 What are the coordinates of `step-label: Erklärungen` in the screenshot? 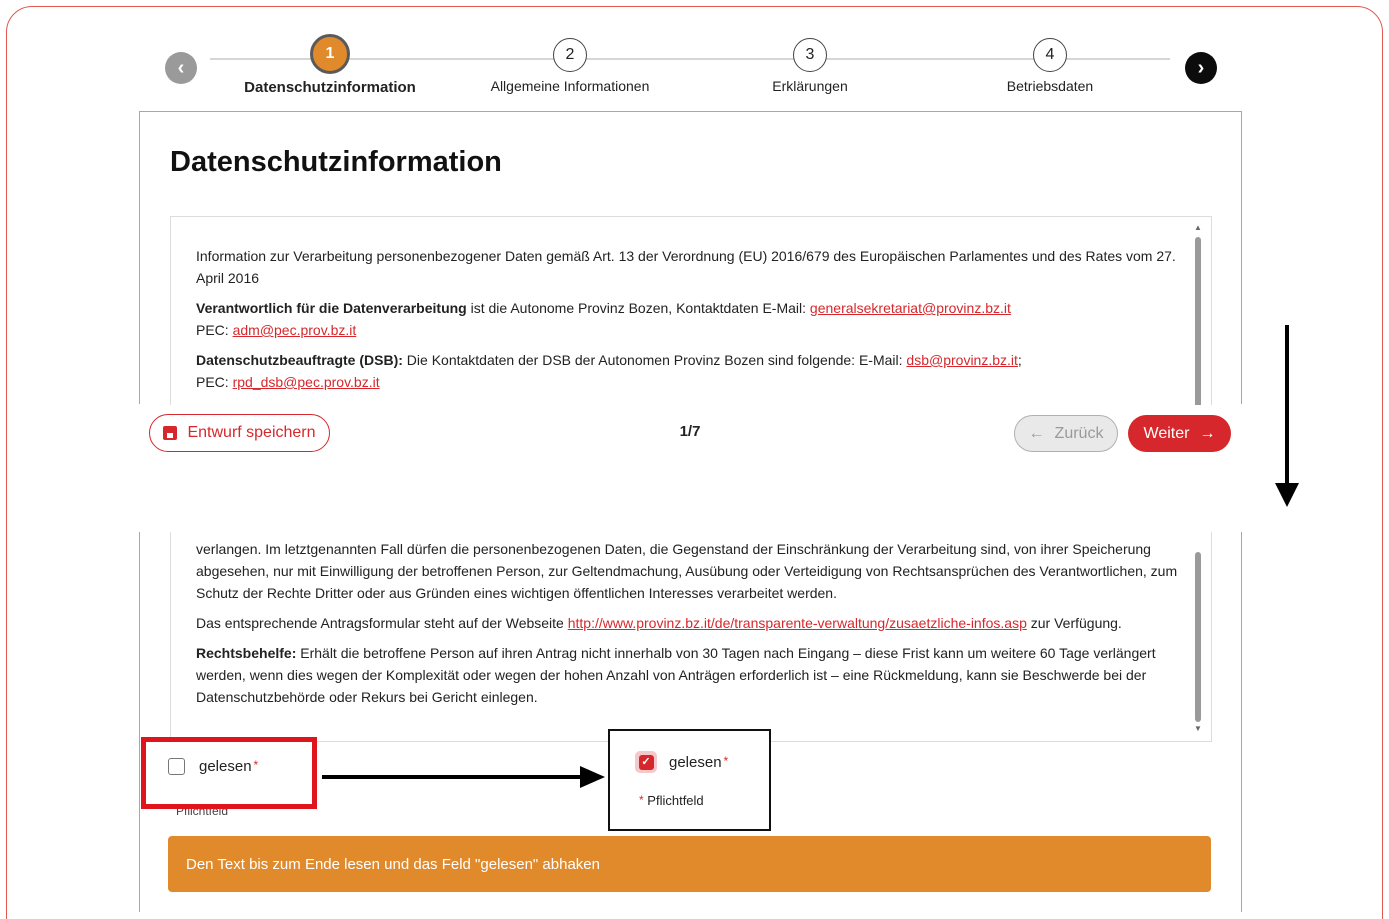 It's located at (810, 86).